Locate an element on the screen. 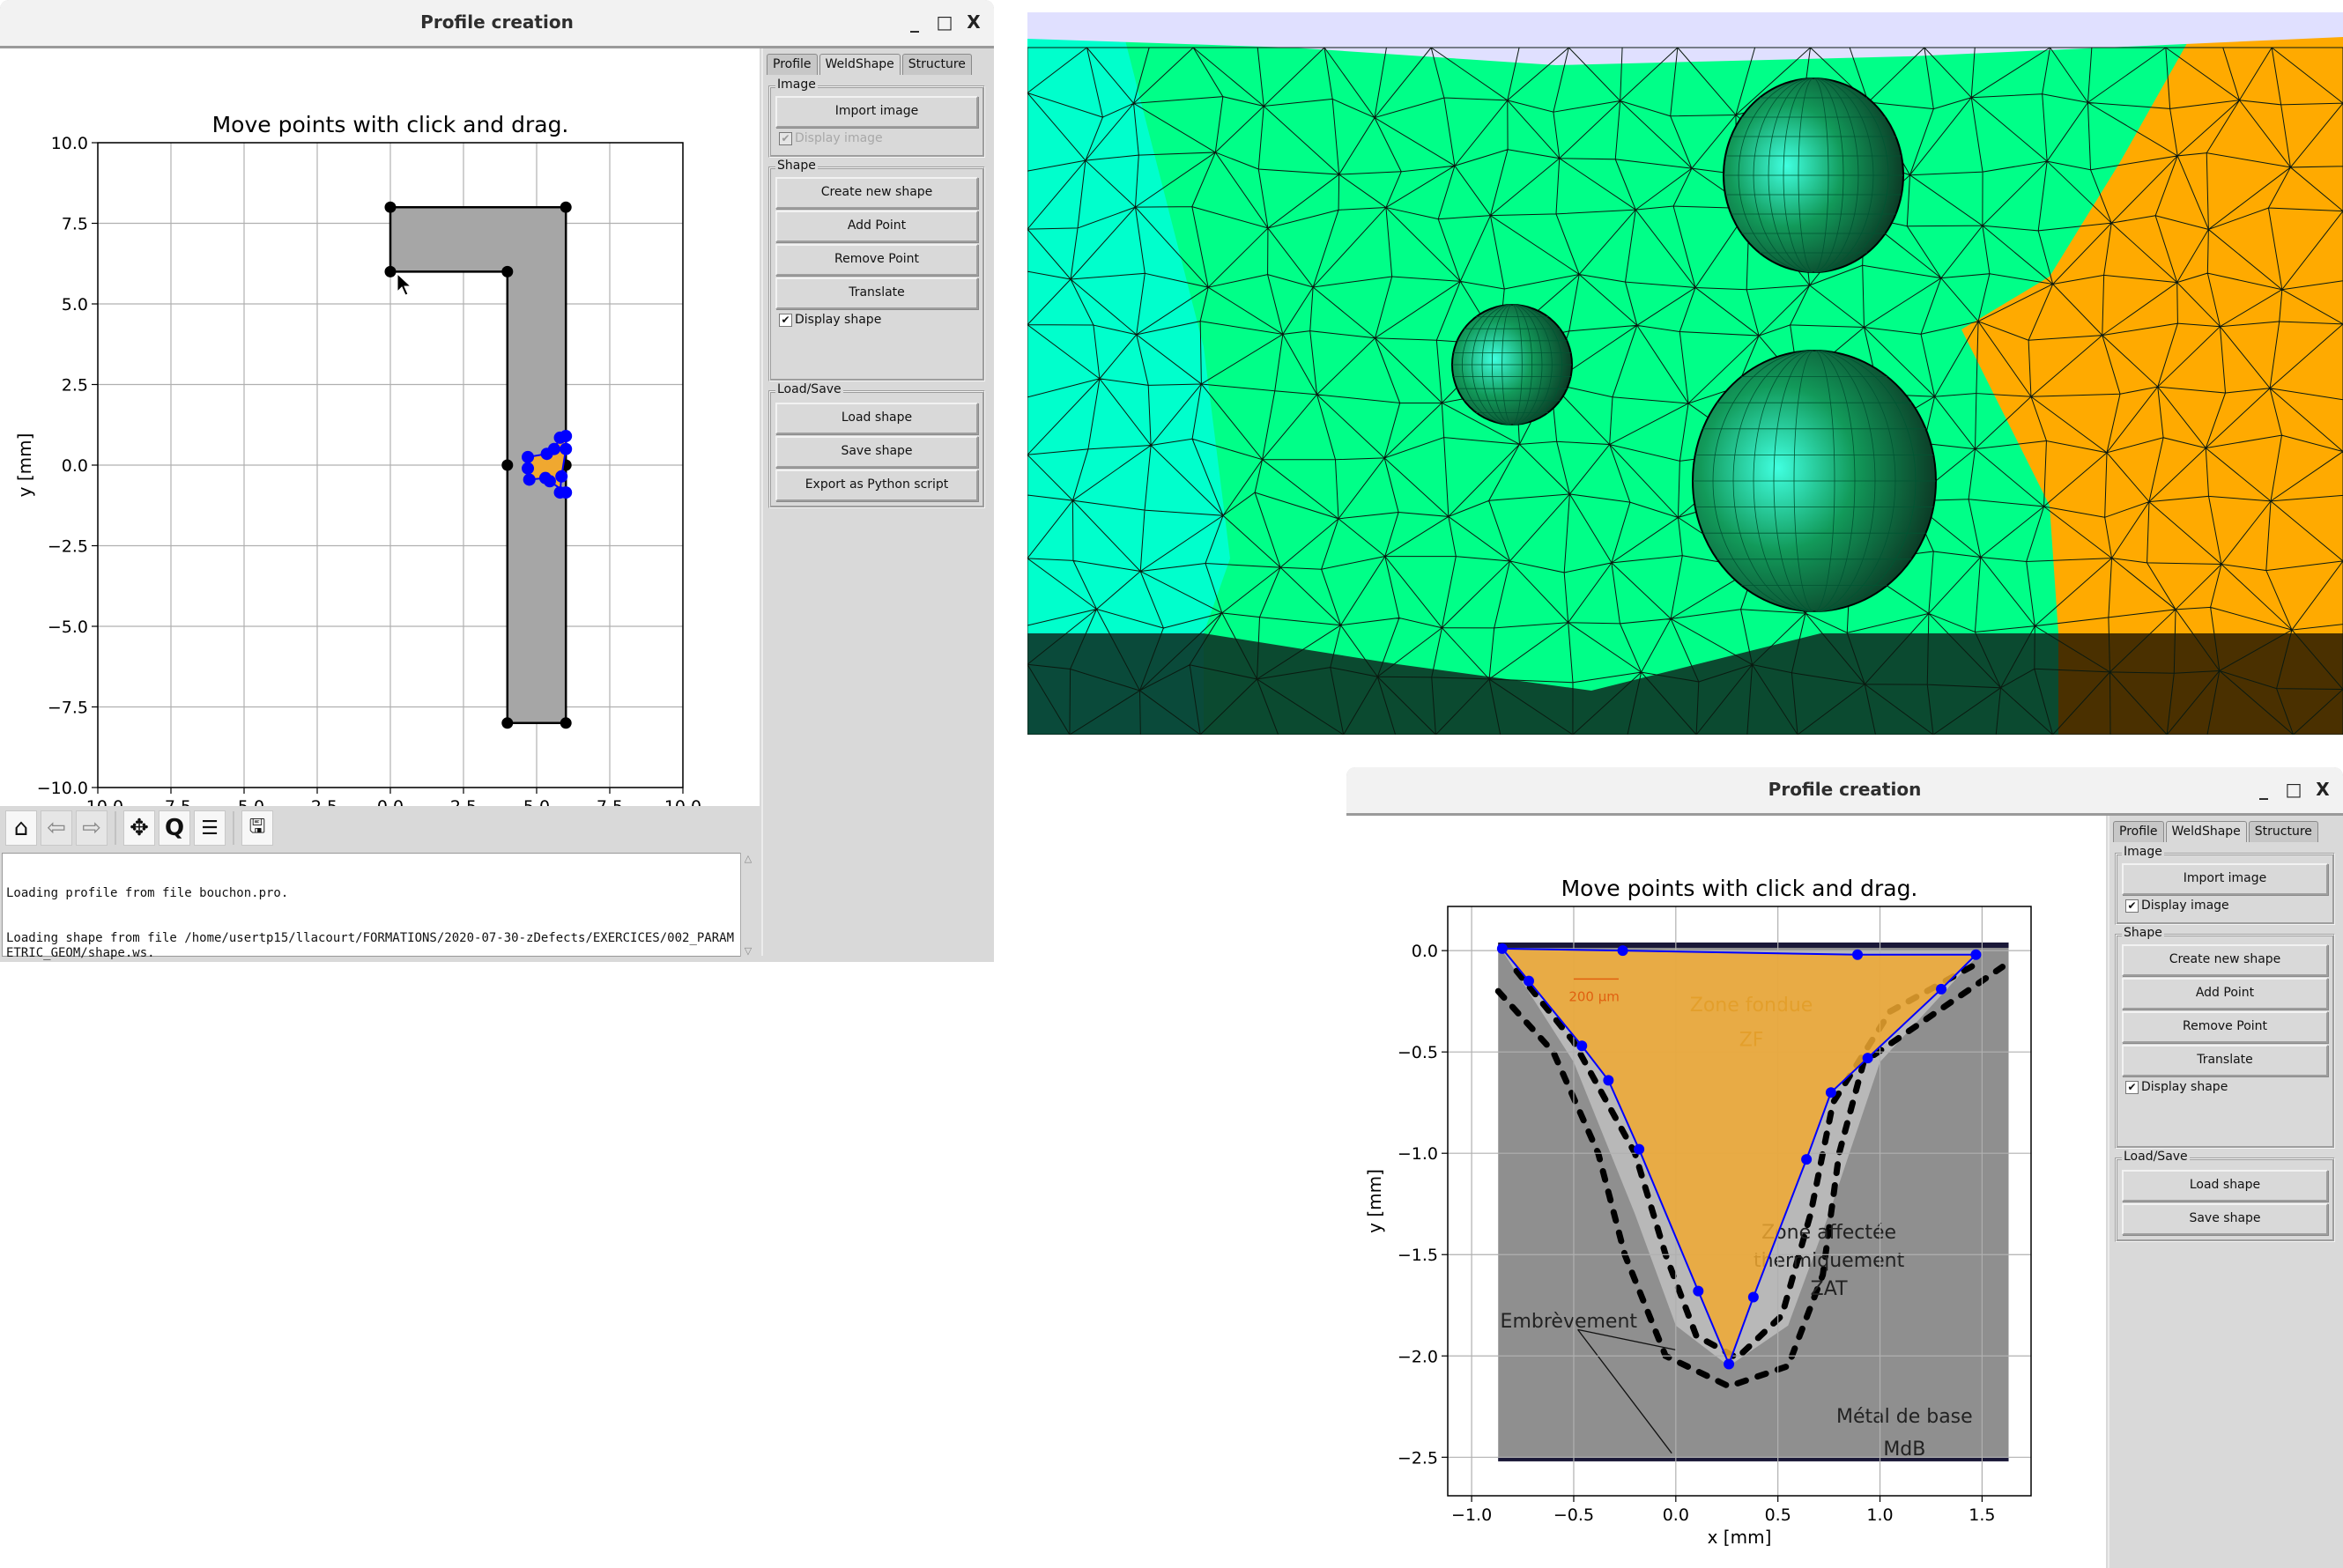 This screenshot has height=1568, width=2343. save-figure-icon: 🖫 is located at coordinates (257, 827).